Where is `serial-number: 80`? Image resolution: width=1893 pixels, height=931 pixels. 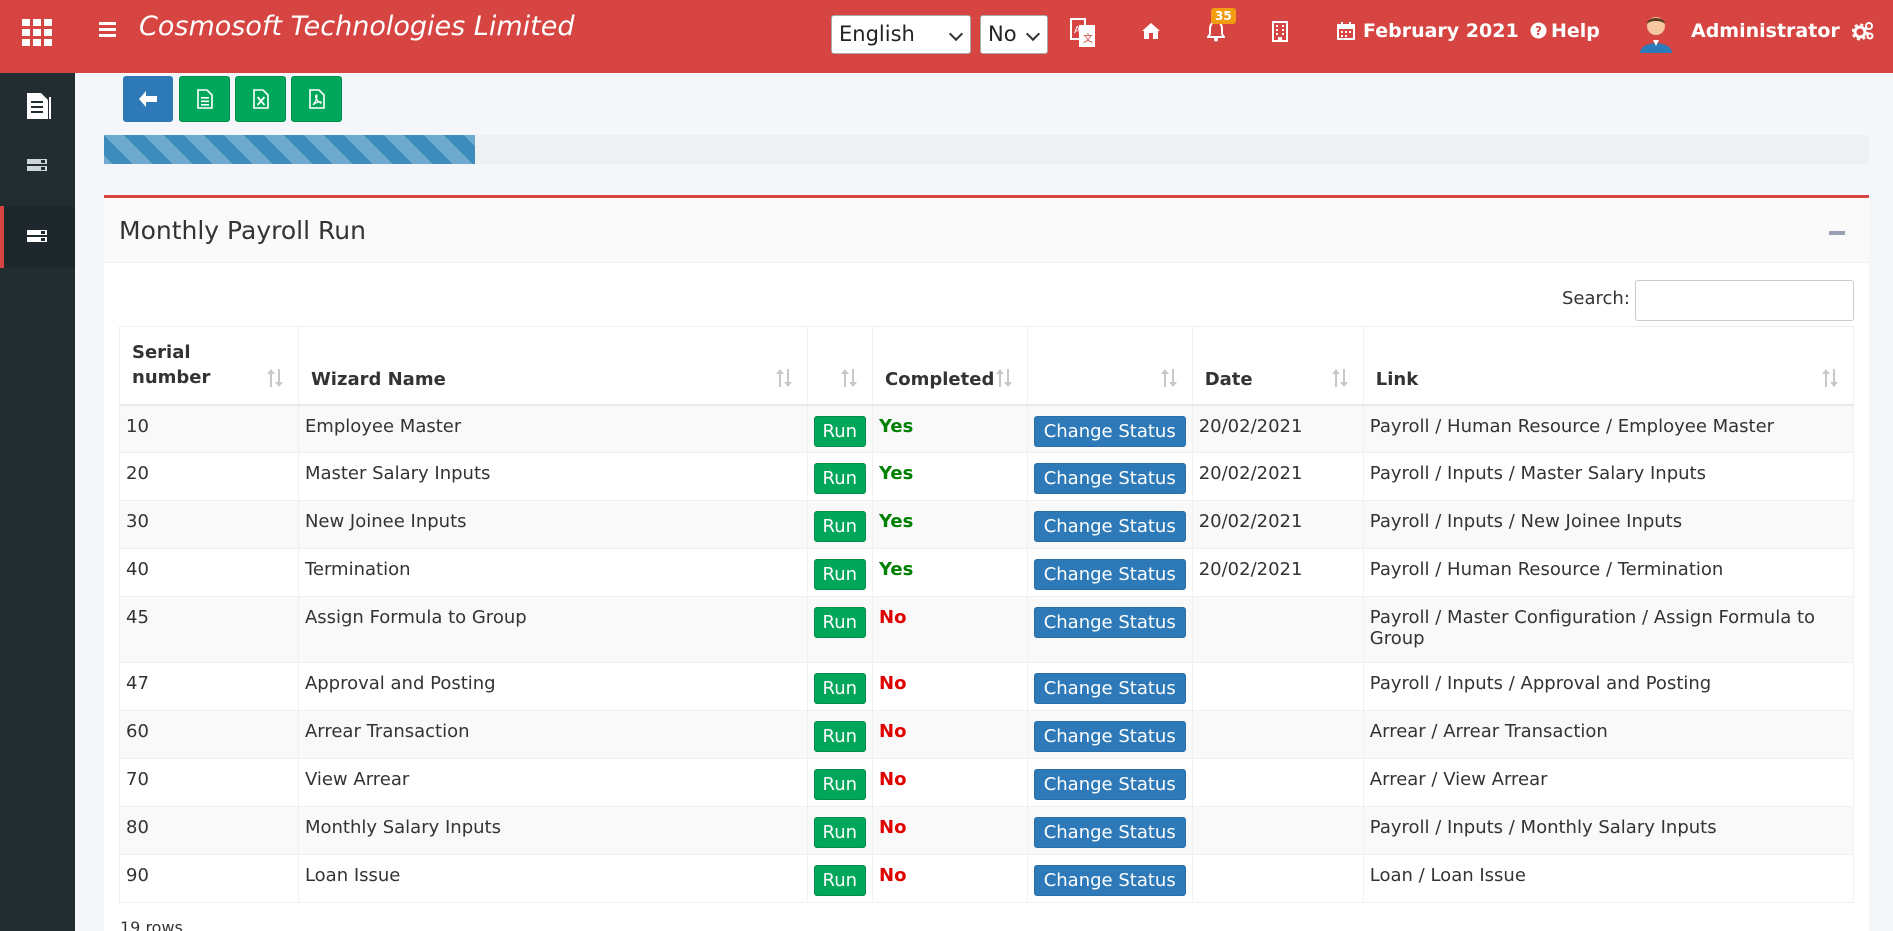
serial-number: 80 is located at coordinates (137, 827).